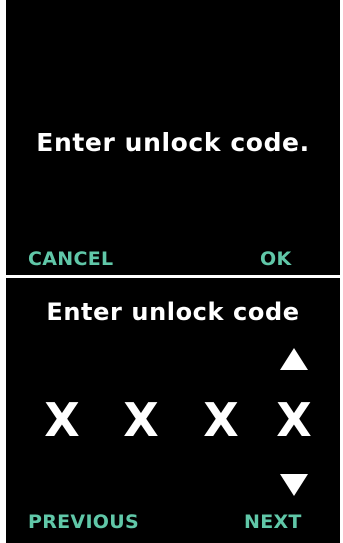 The height and width of the screenshot is (543, 343). Describe the element at coordinates (173, 312) in the screenshot. I see `unlock-code-title: Enter unlock code` at that location.